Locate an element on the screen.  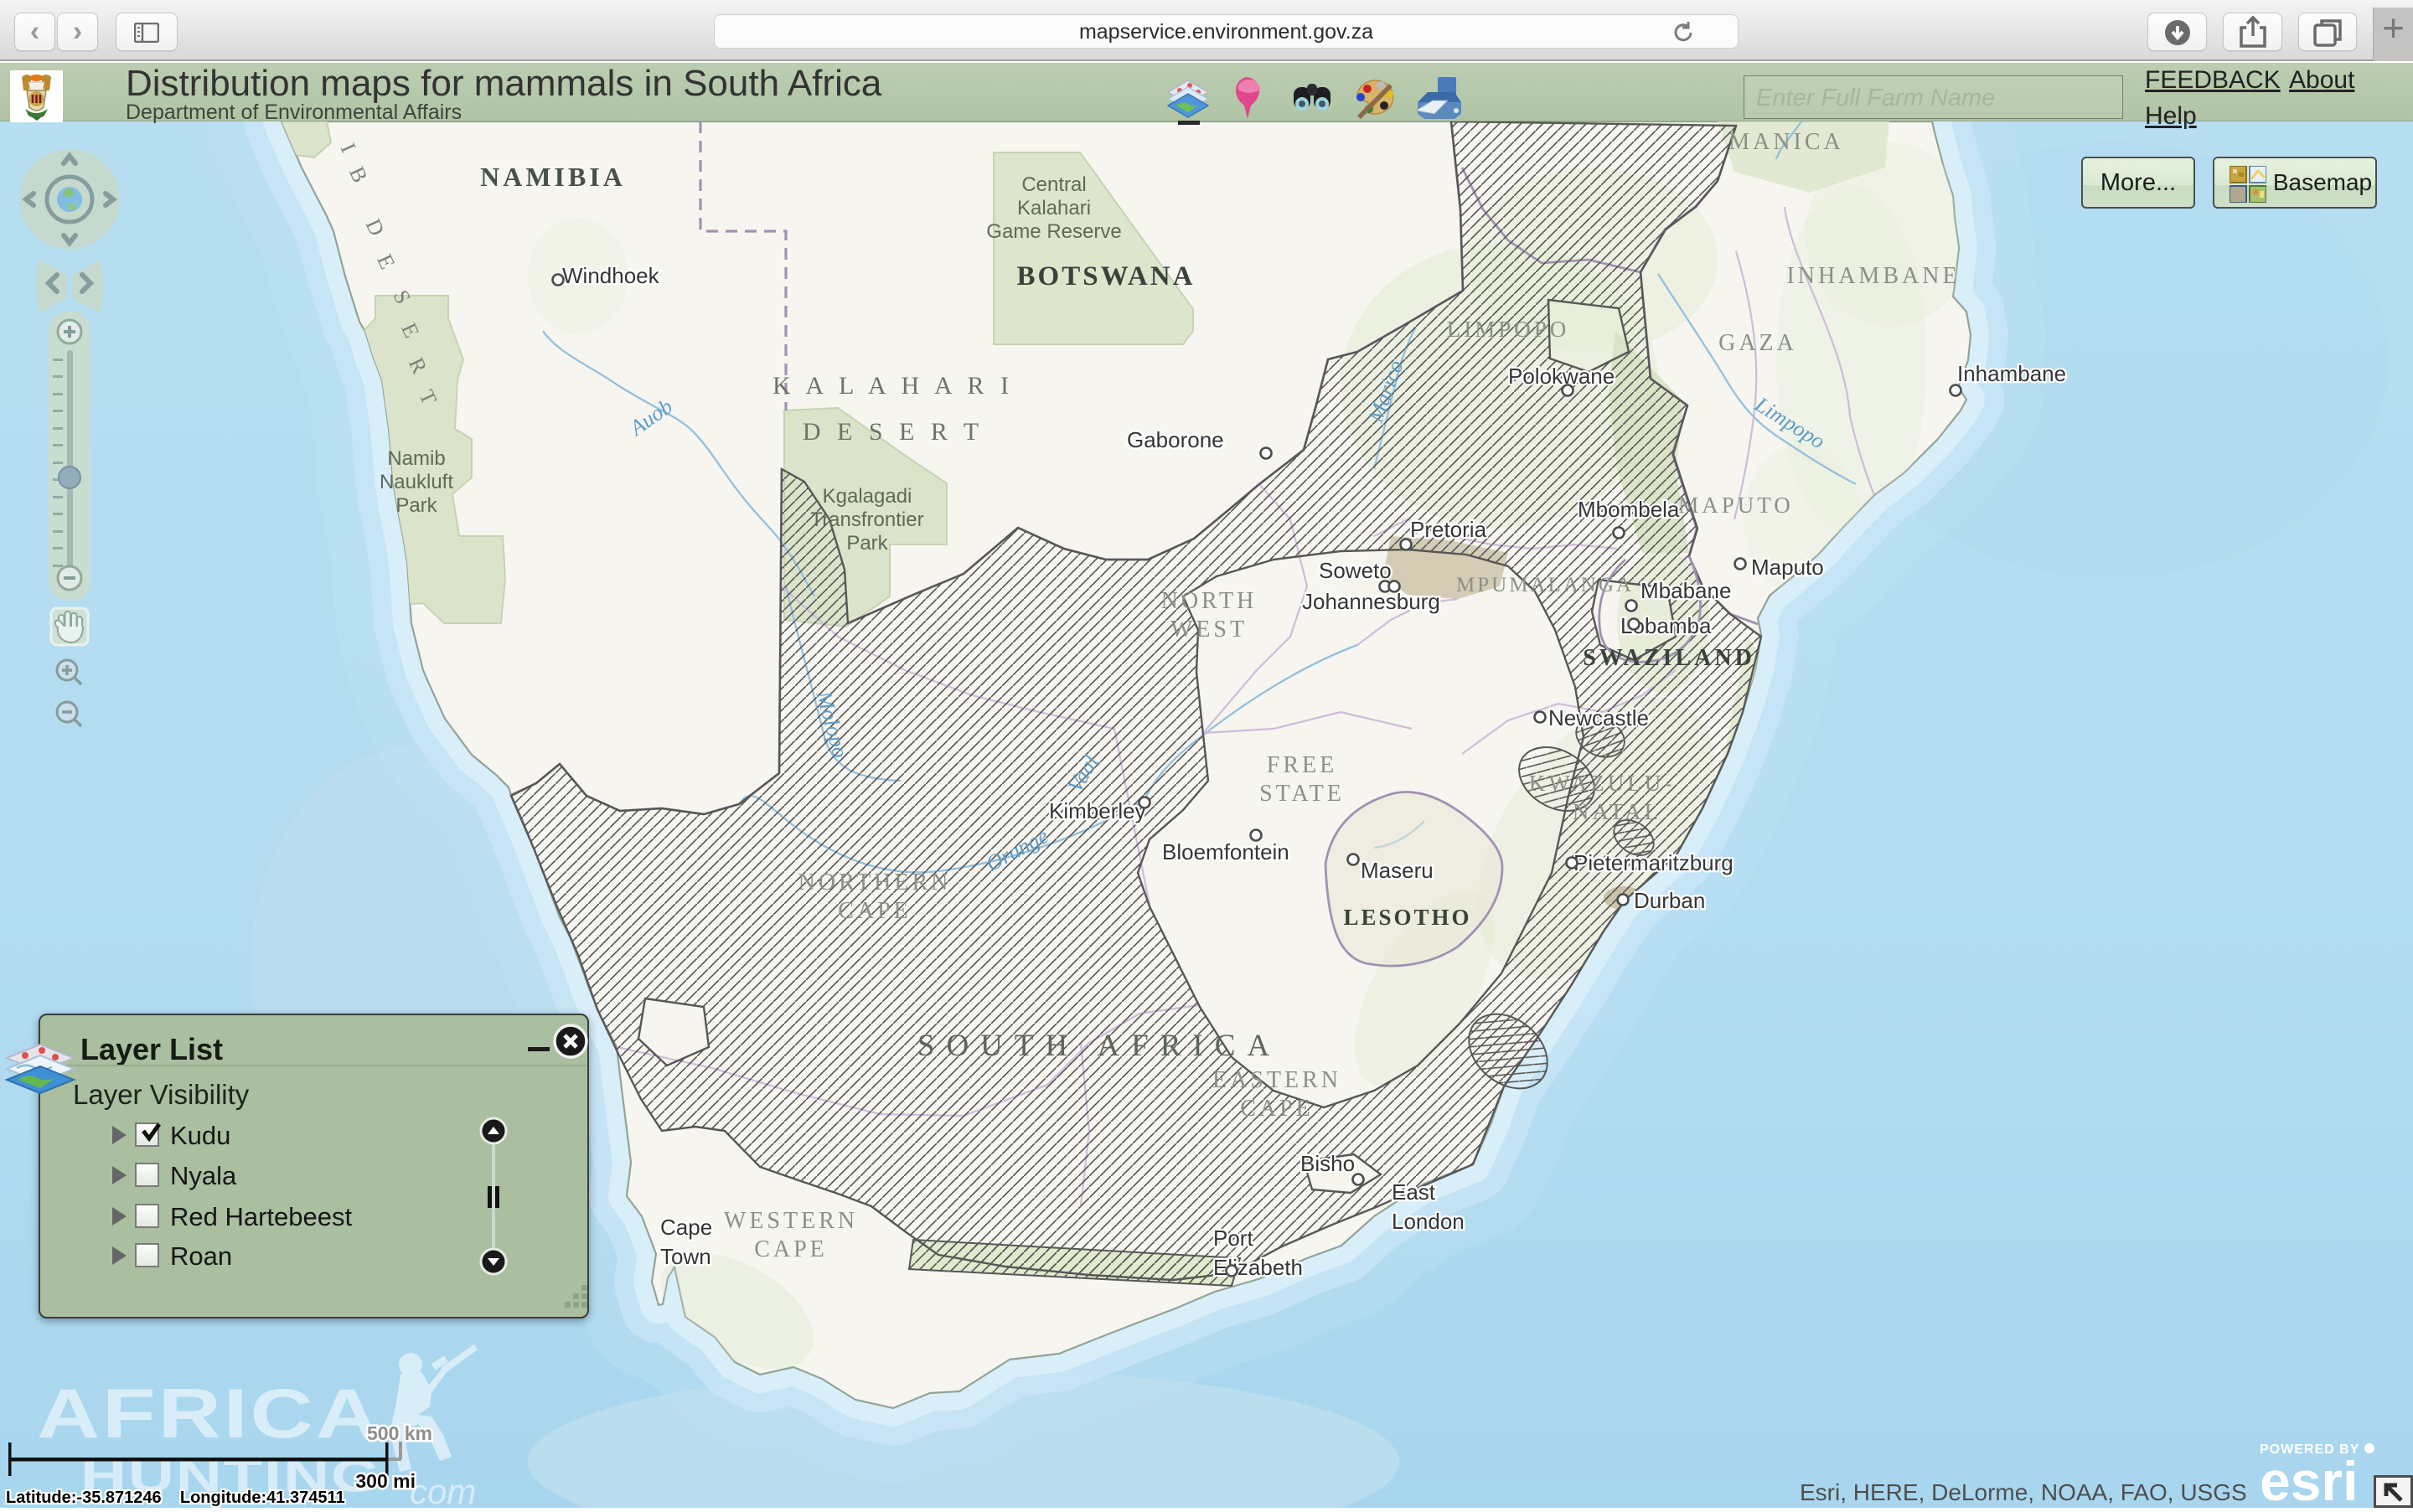
svg-text: D E S E R T is located at coordinates (893, 432).